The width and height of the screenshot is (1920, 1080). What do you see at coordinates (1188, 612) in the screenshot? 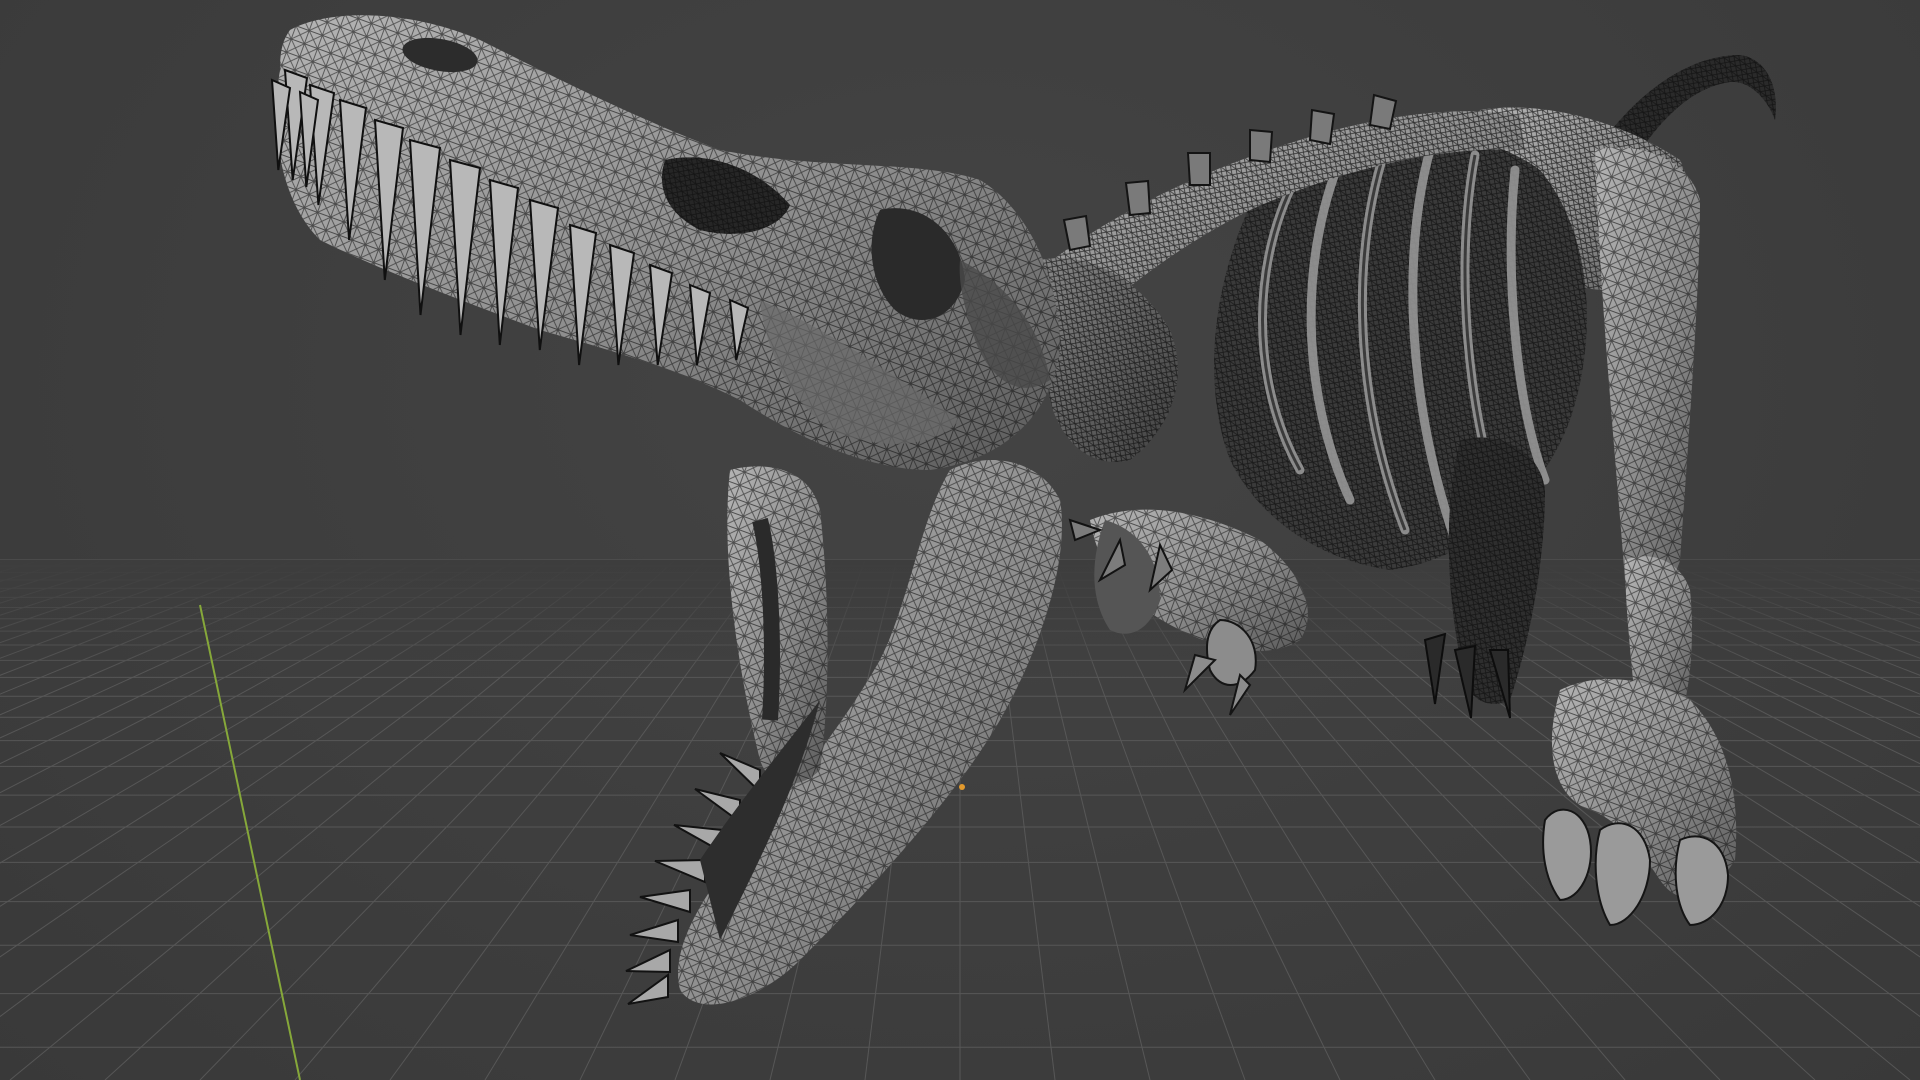
I see `forelimbs` at bounding box center [1188, 612].